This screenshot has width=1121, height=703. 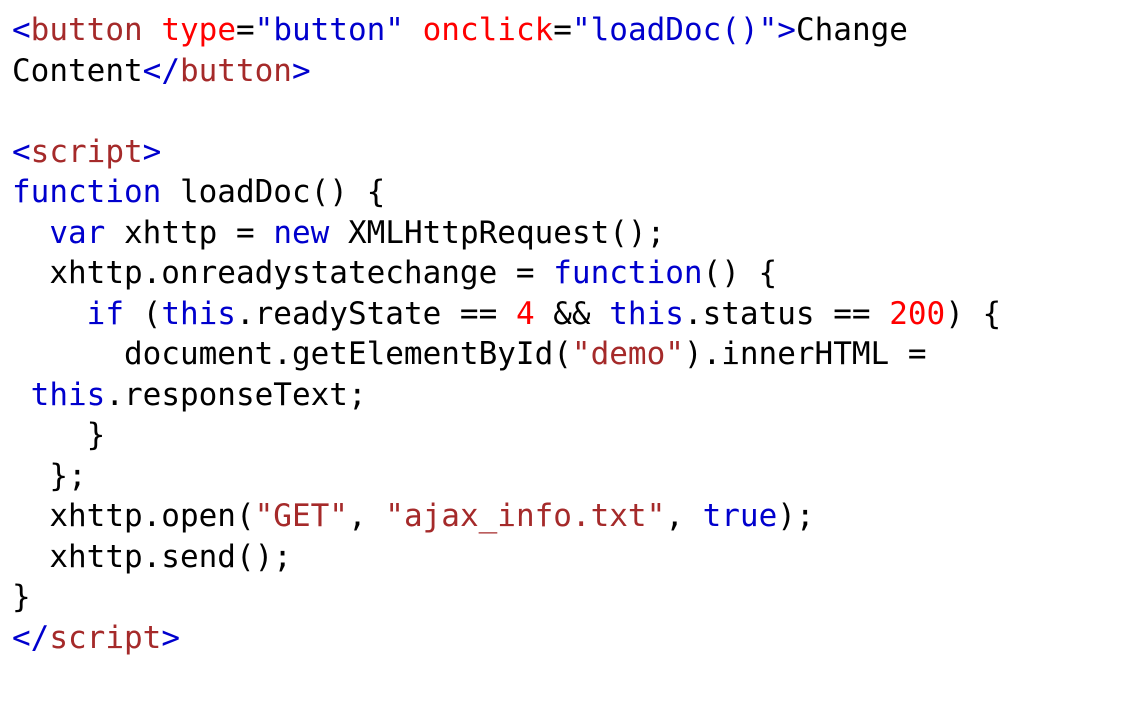 What do you see at coordinates (566, 476) in the screenshot?
I see `code-line: };` at bounding box center [566, 476].